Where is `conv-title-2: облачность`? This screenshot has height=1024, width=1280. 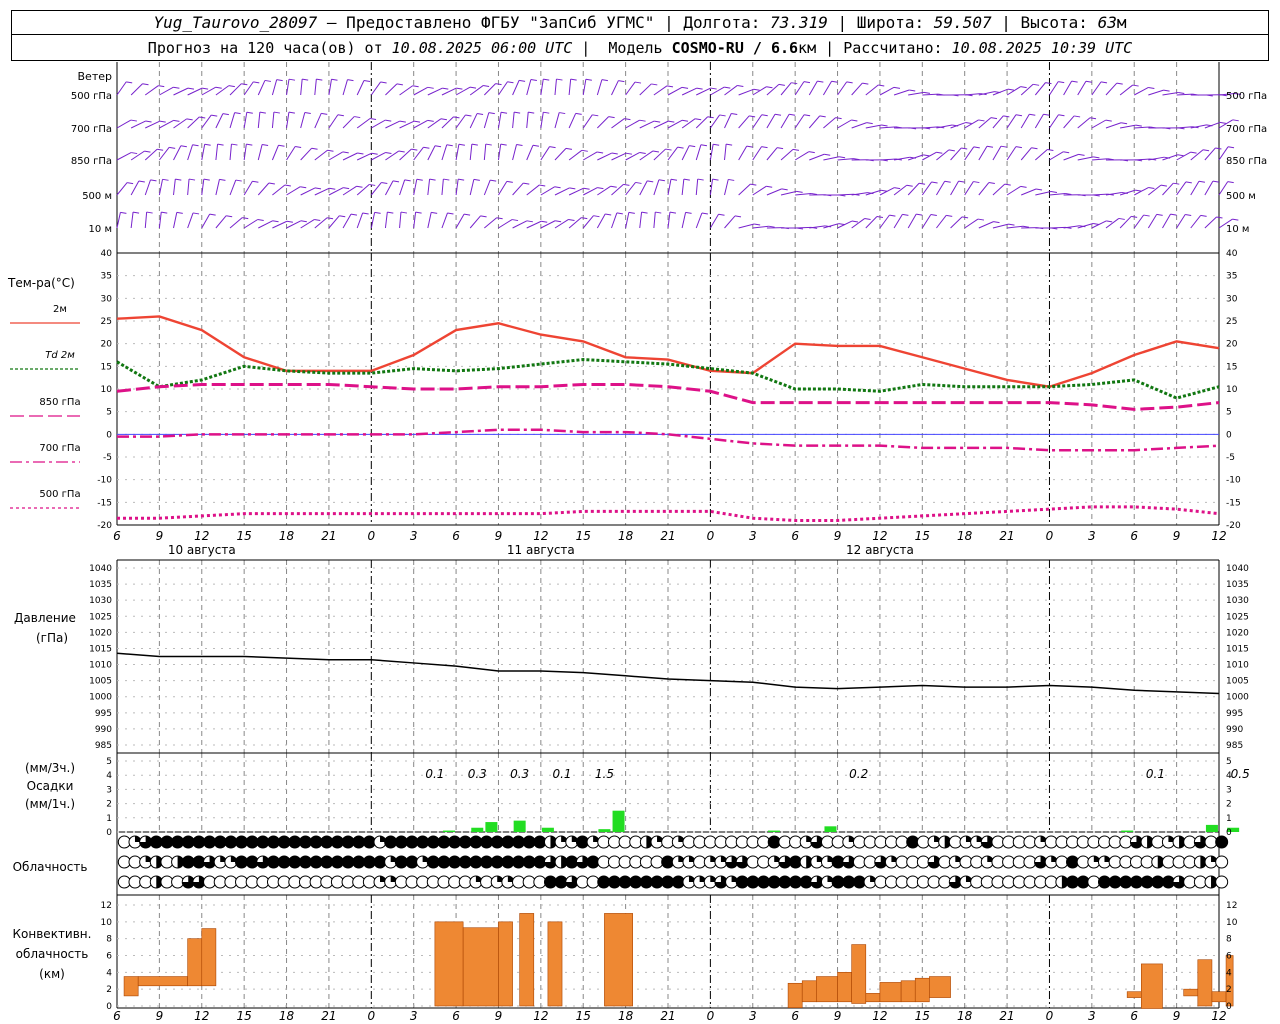
conv-title-2: облачность is located at coordinates (52, 954).